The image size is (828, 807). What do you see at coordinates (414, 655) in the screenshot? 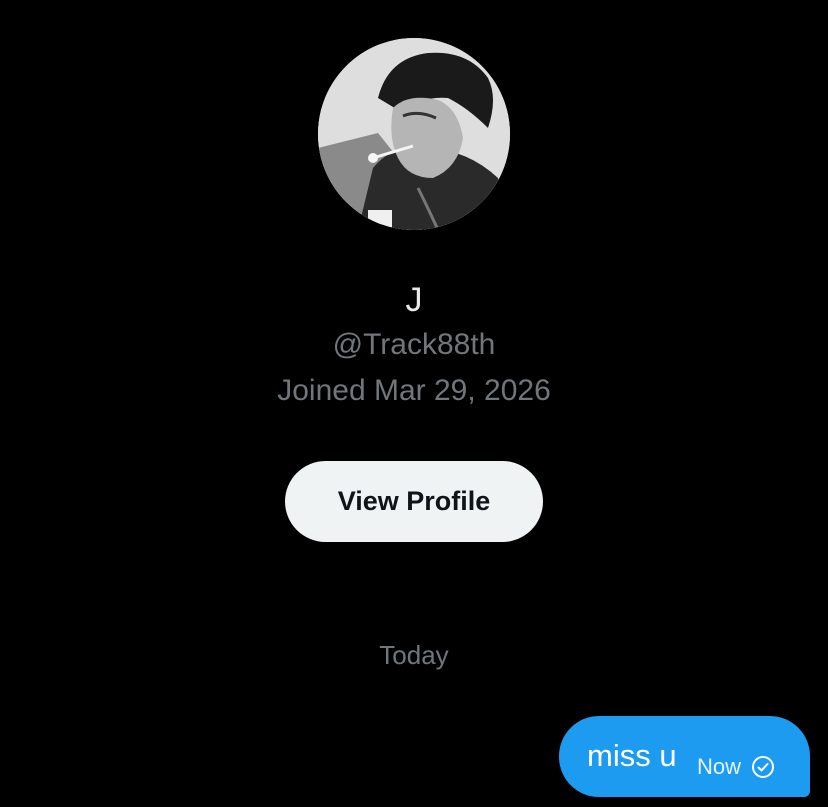
I see `day-separator: Today` at bounding box center [414, 655].